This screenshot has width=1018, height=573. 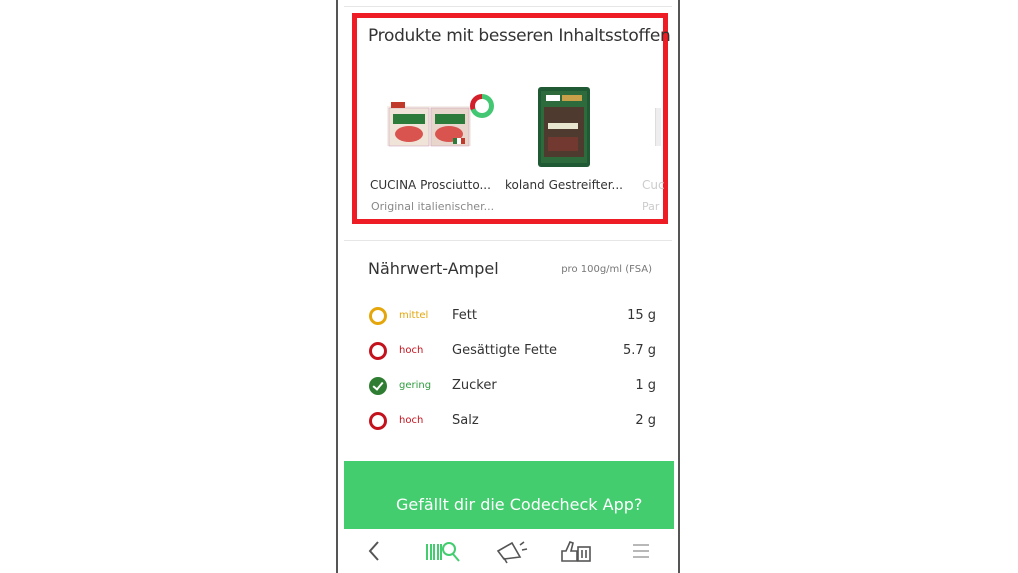 What do you see at coordinates (482, 106) in the screenshot?
I see `score-ring-icon` at bounding box center [482, 106].